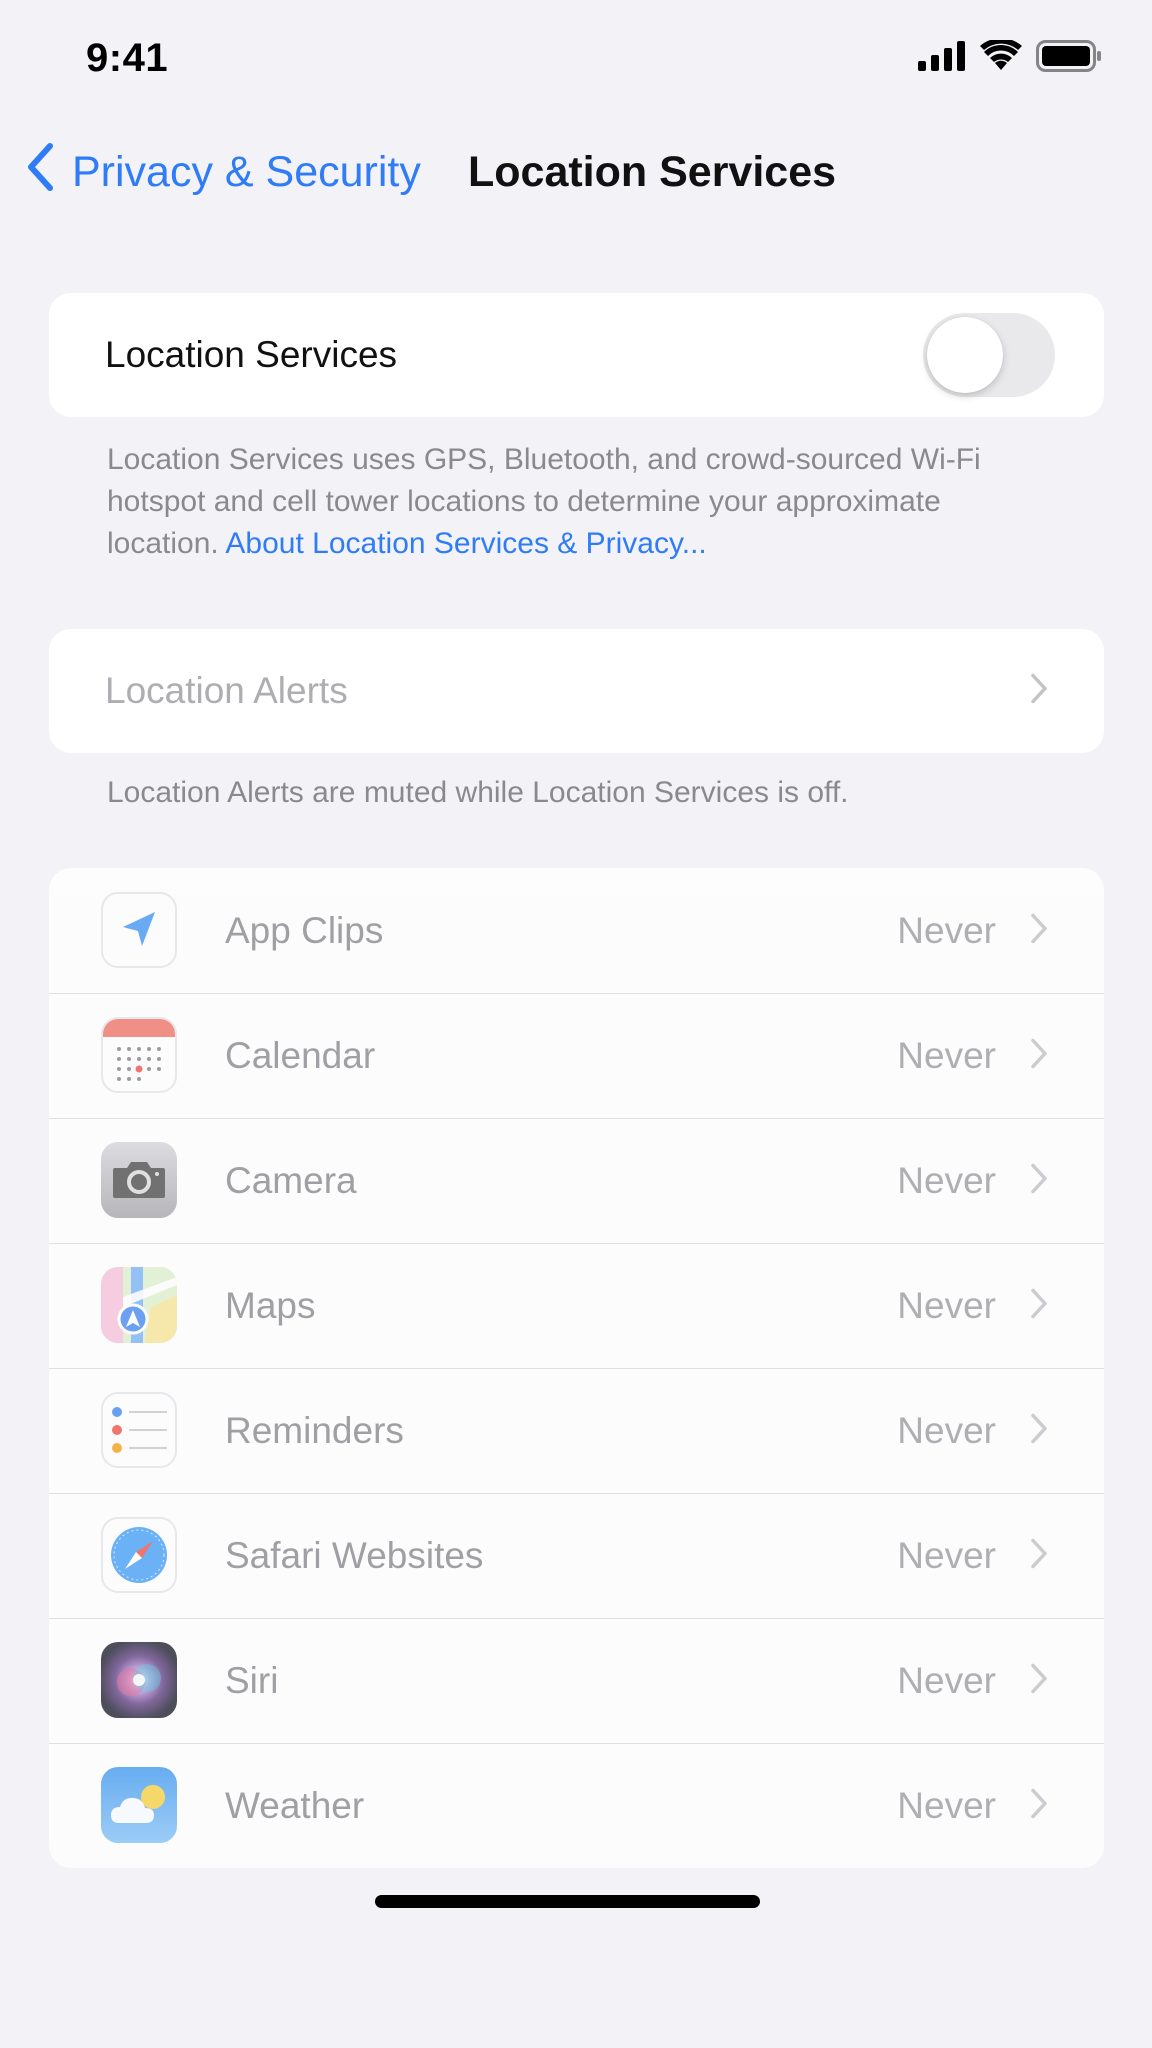  I want to click on app-name: Camera, so click(291, 1180).